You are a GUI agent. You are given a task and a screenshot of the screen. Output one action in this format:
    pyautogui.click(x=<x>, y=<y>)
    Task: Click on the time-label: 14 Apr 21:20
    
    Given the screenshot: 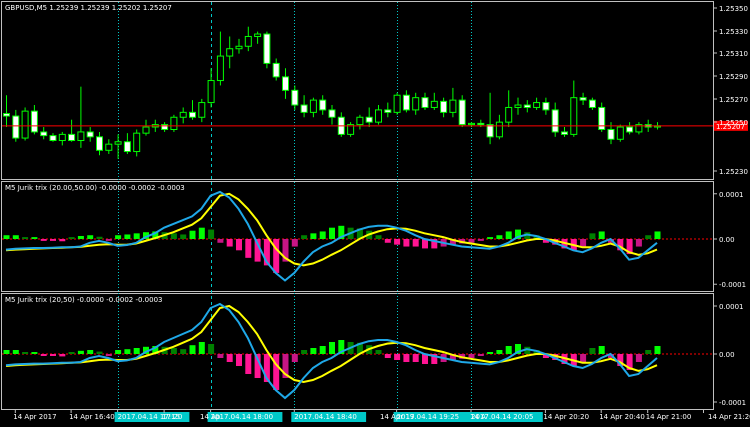 What is the action you would take?
    pyautogui.click(x=729, y=417)
    